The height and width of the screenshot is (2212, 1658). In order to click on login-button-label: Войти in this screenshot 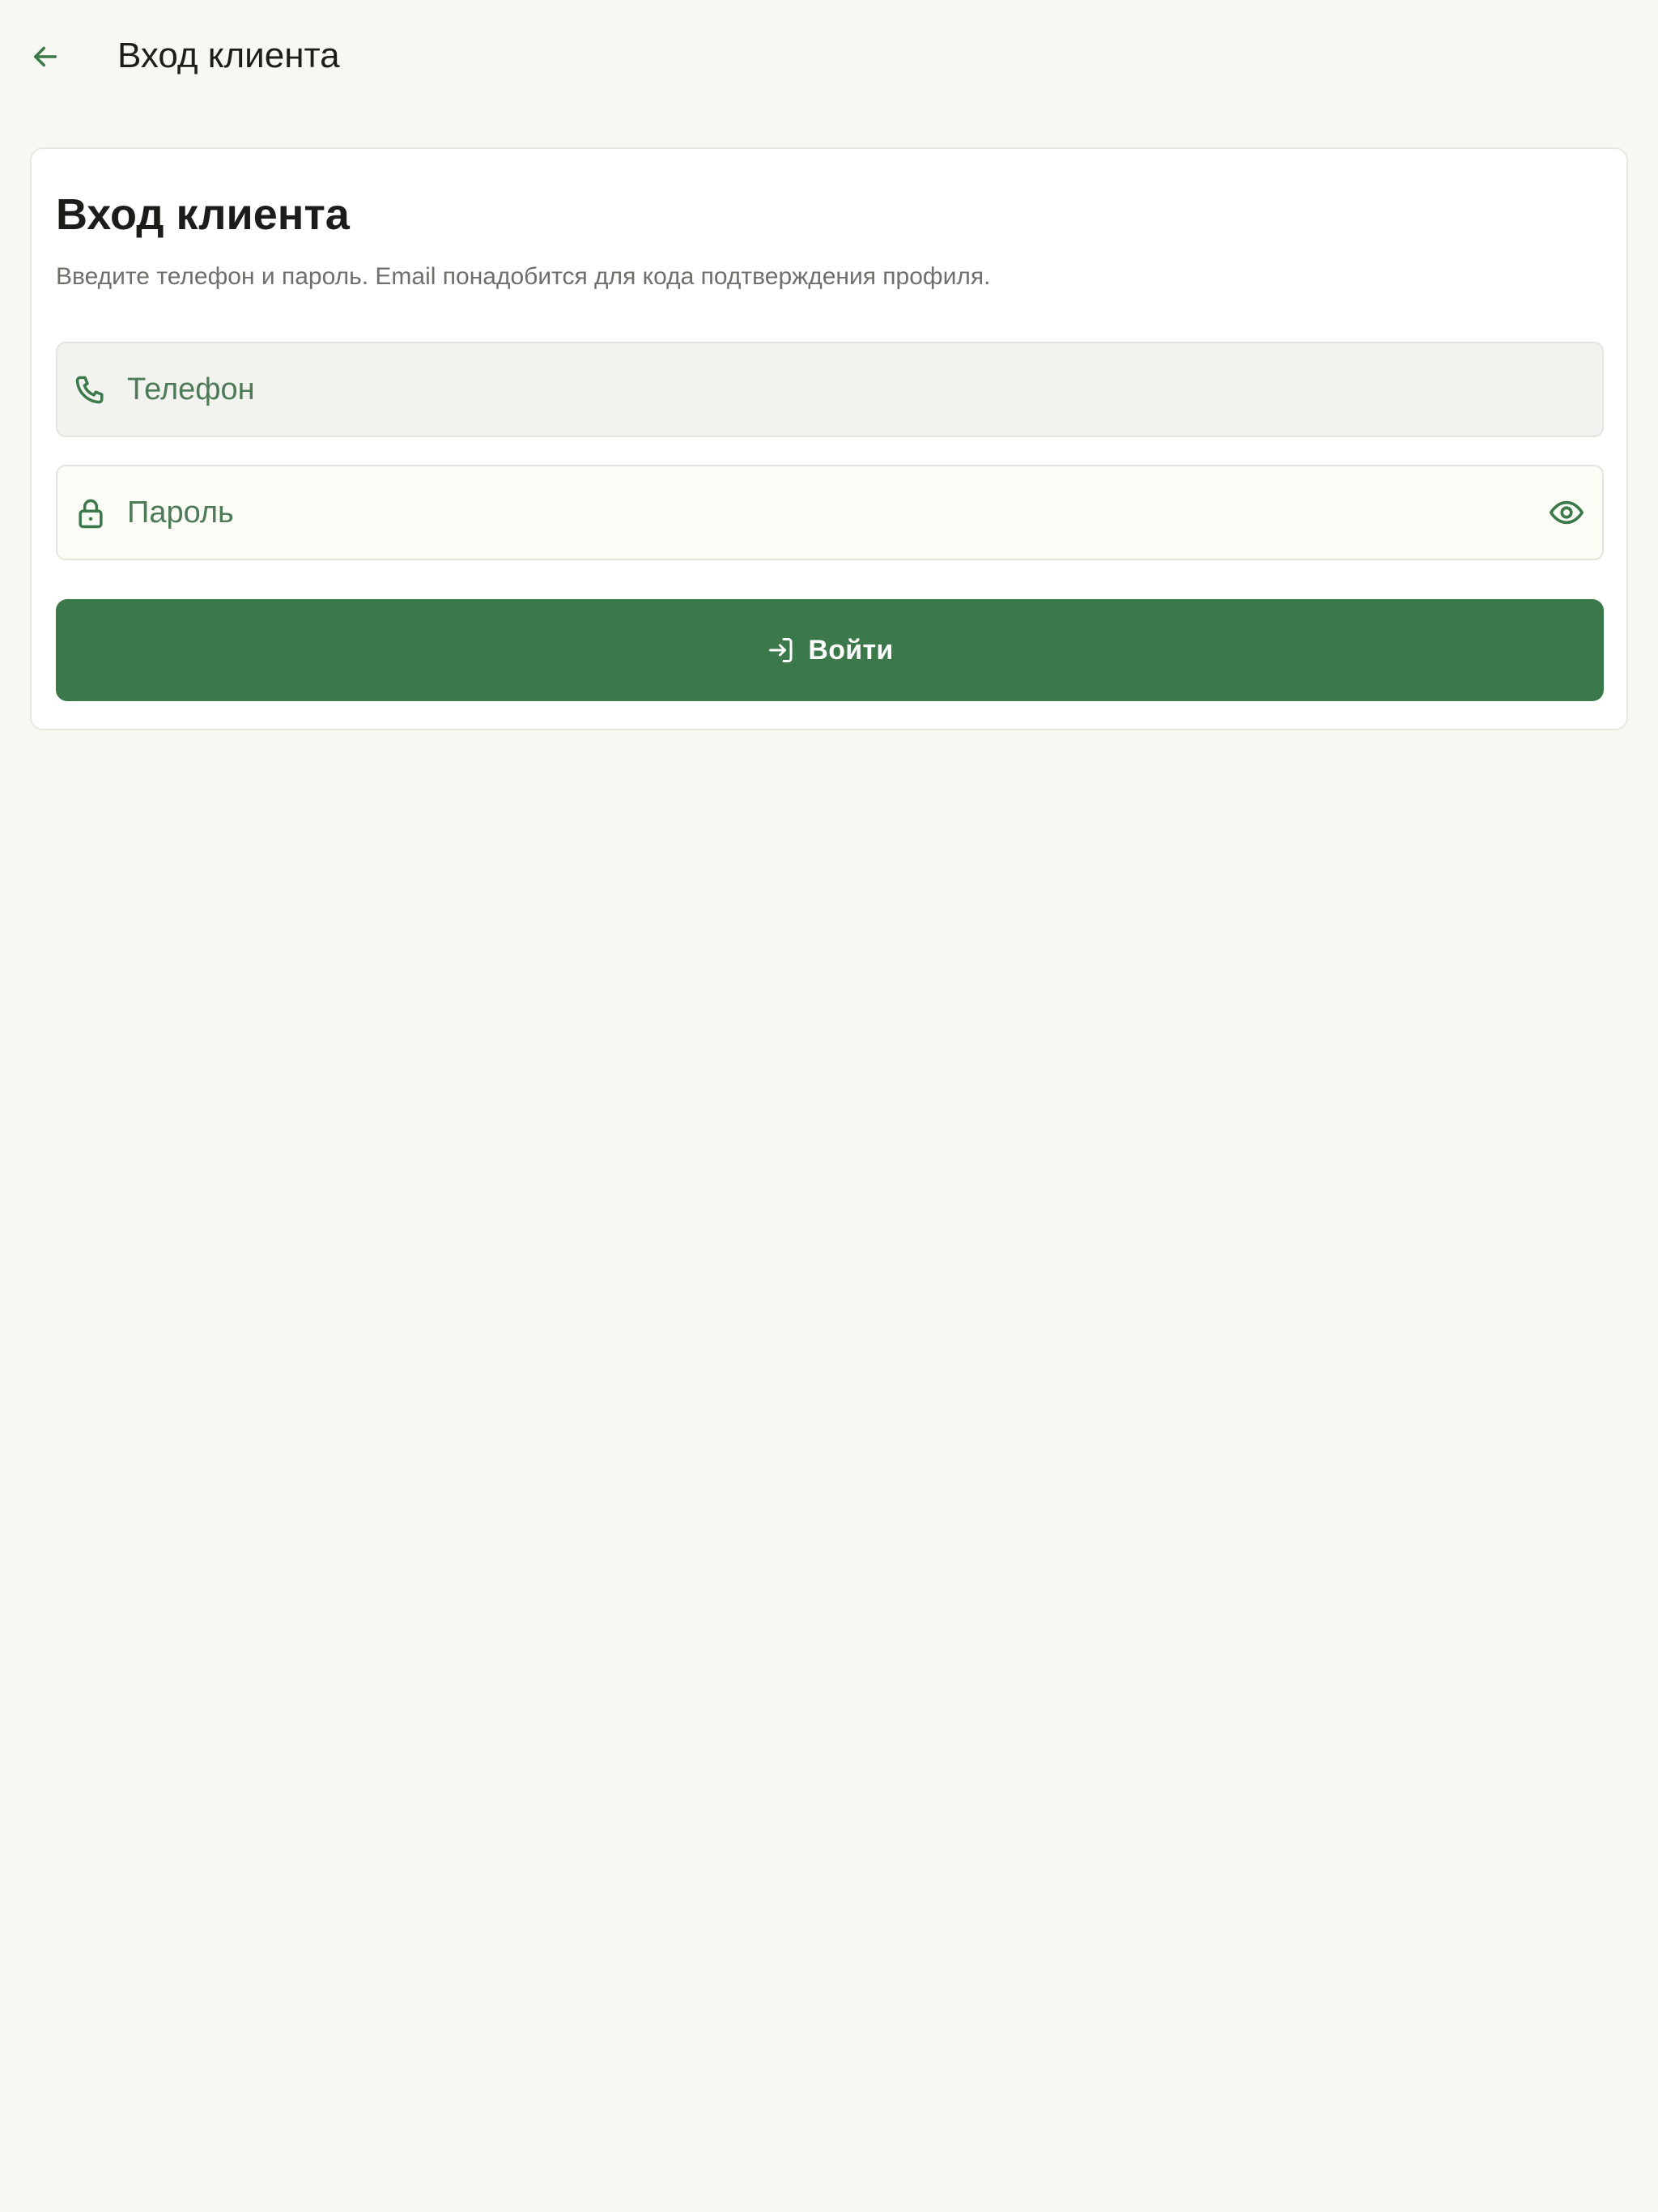, I will do `click(851, 650)`.